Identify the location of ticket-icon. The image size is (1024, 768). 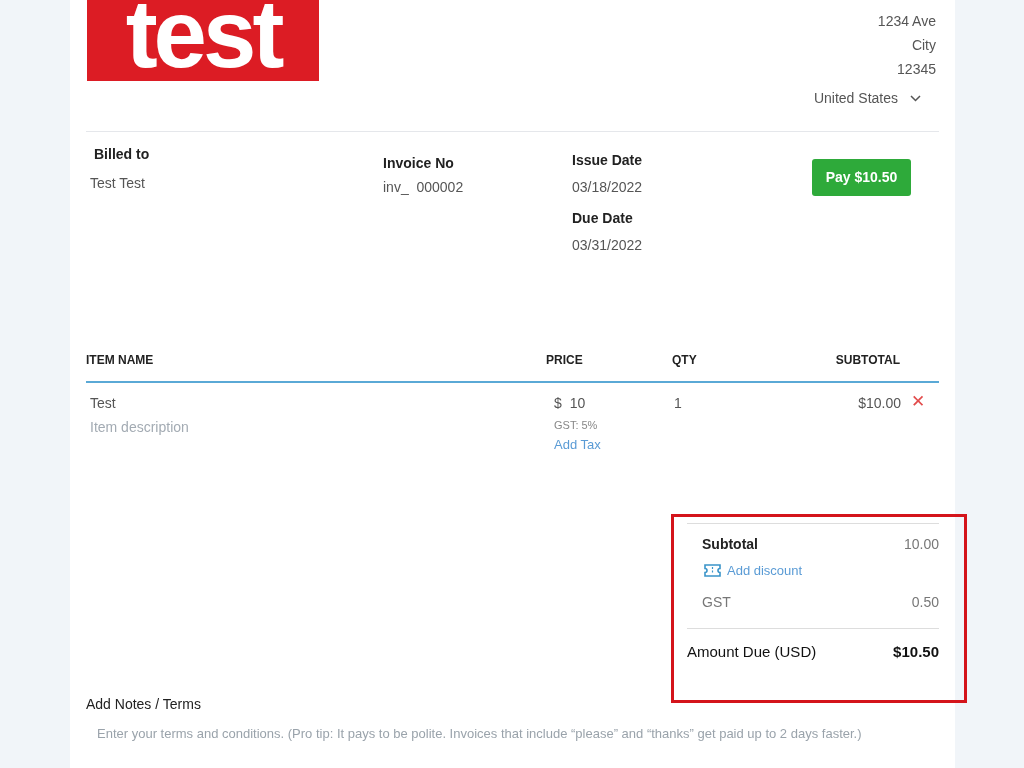
(712, 570).